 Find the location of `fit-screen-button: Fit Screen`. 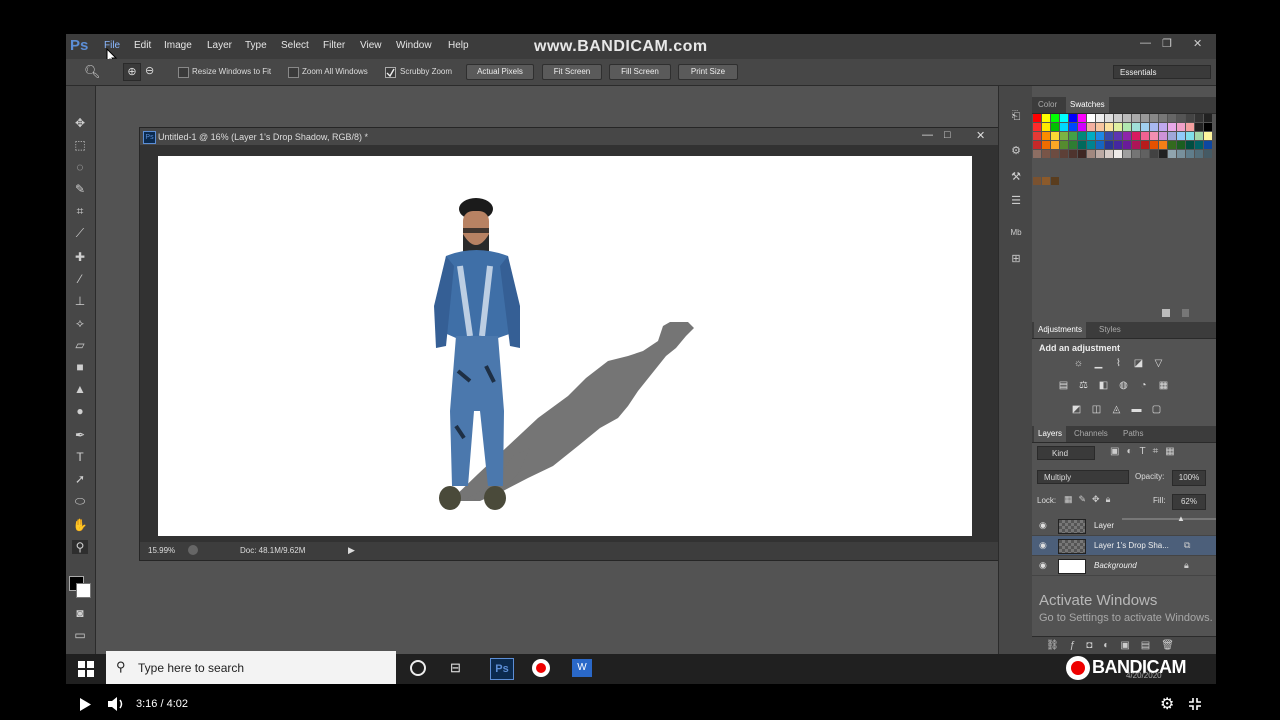

fit-screen-button: Fit Screen is located at coordinates (572, 72).